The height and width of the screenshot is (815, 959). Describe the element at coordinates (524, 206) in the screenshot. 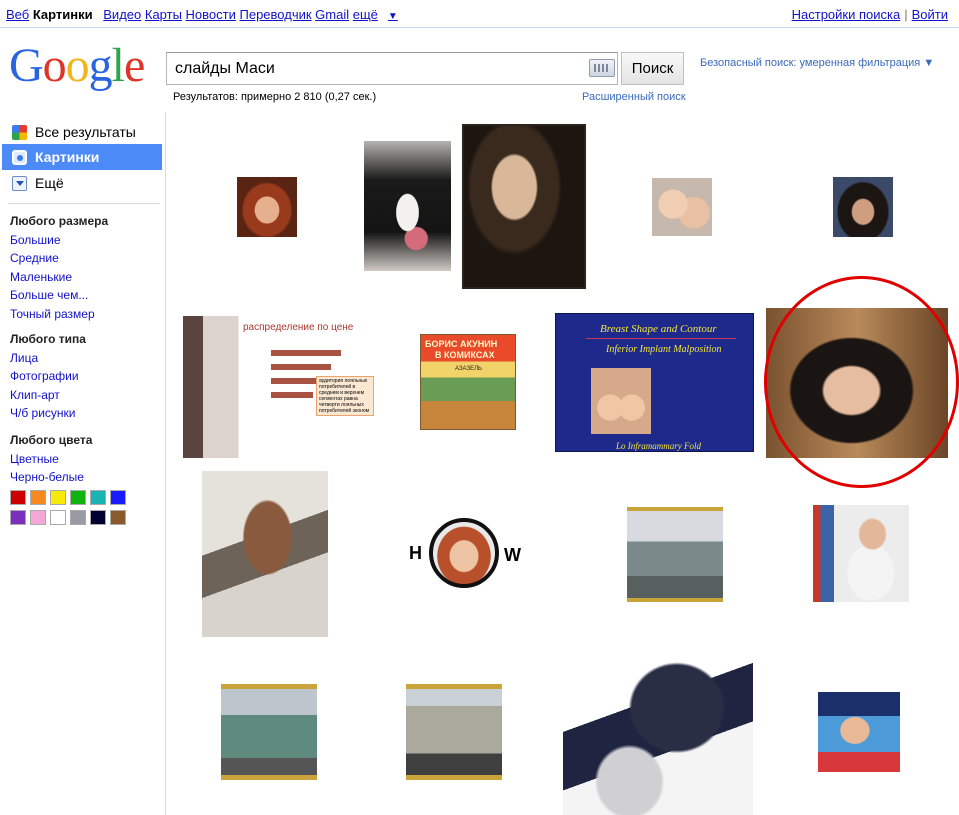

I see `image-result-girl-portrait` at that location.